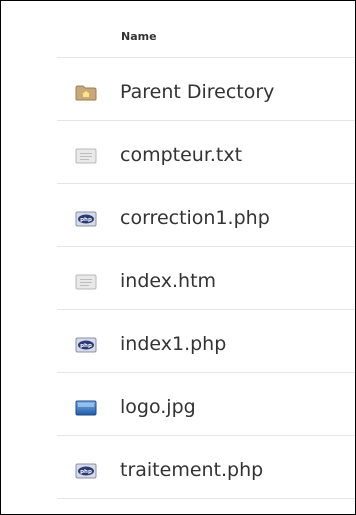  Describe the element at coordinates (206, 404) in the screenshot. I see `file-row-logo-jpg: logo.jpg` at that location.